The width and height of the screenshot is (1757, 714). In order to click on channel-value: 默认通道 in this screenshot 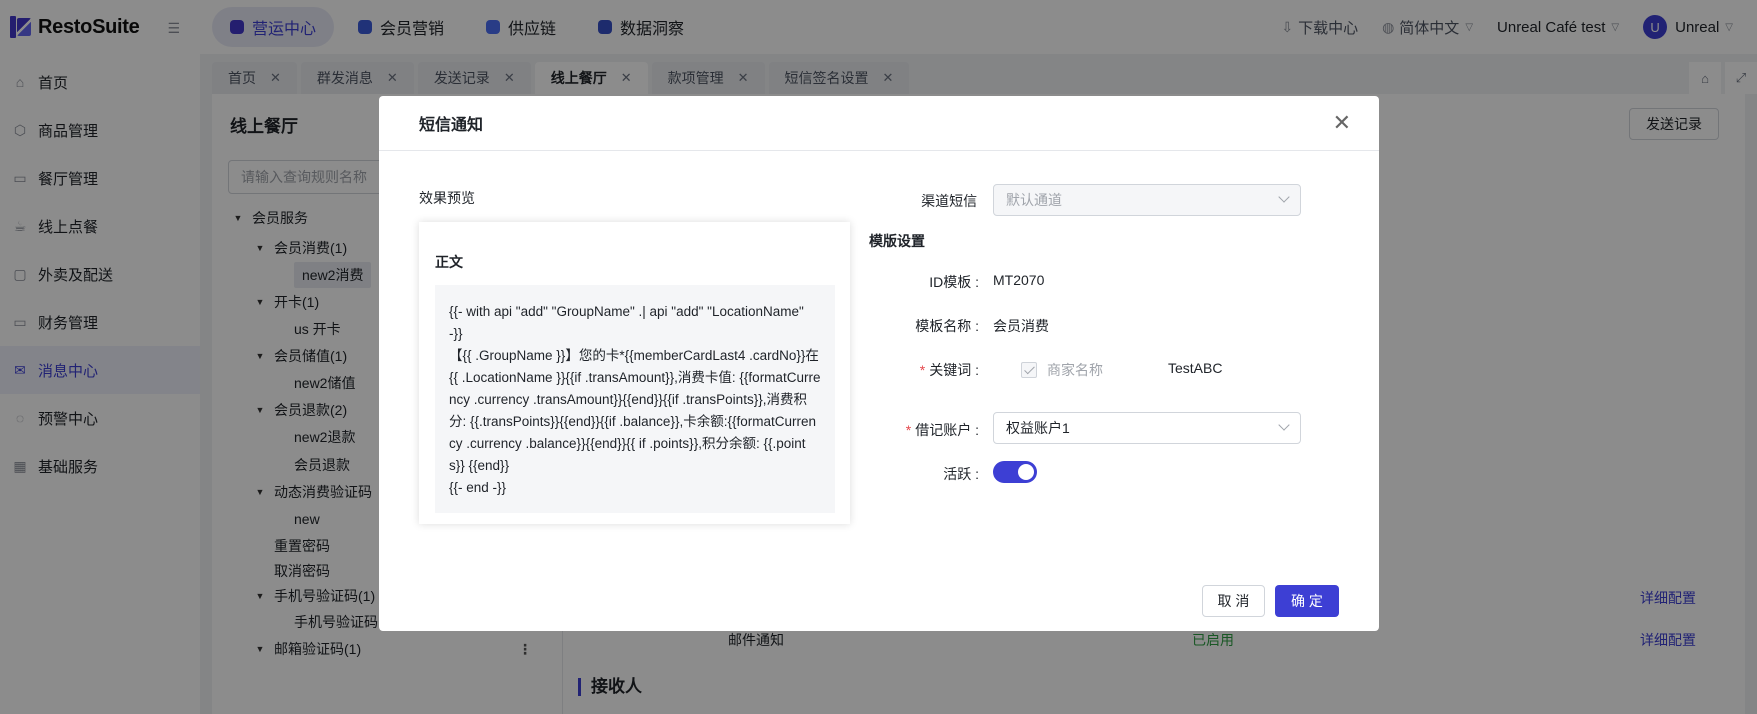, I will do `click(1034, 200)`.